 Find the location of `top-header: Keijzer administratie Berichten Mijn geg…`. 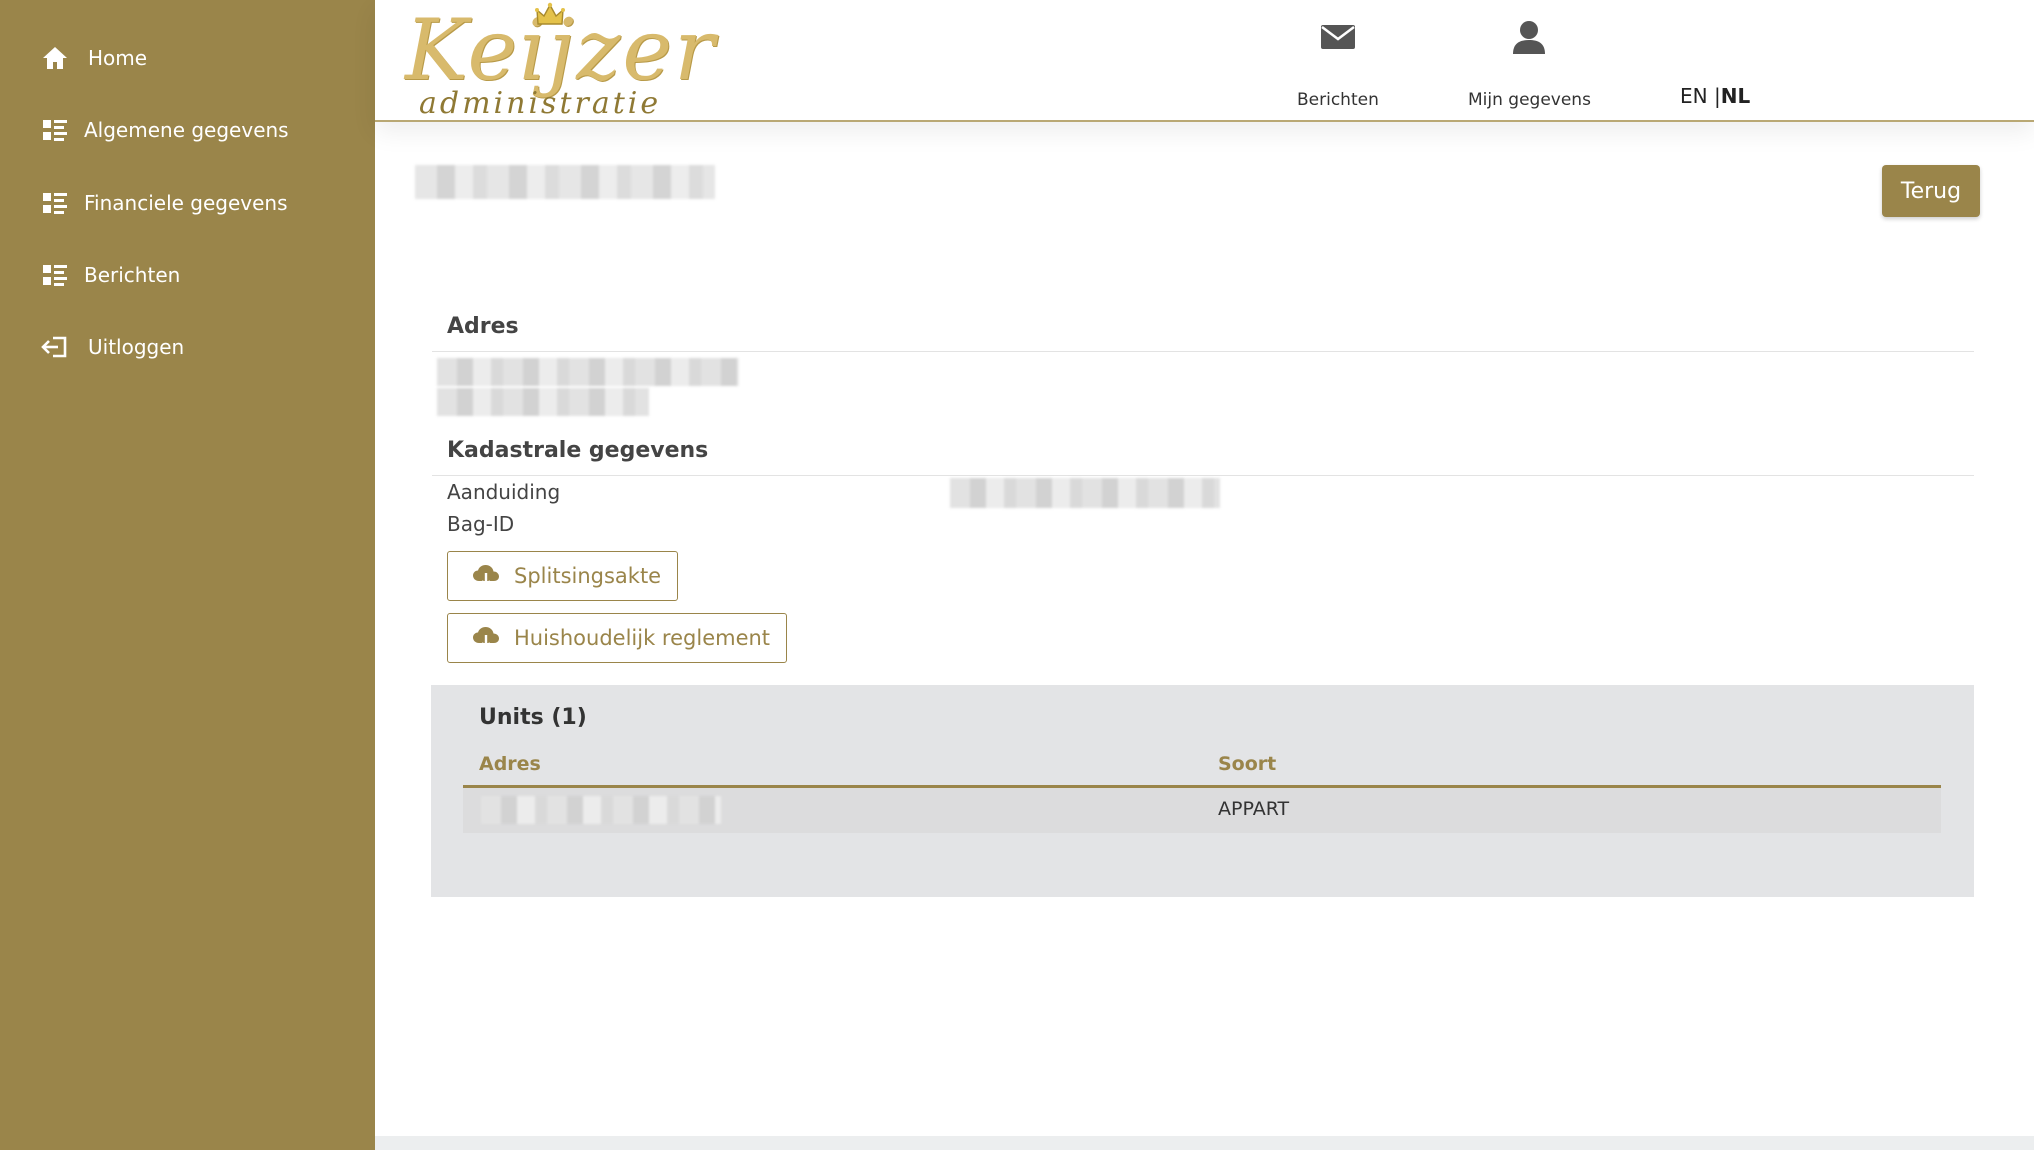

top-header: Keijzer administratie Berichten Mijn geg… is located at coordinates (1204, 61).